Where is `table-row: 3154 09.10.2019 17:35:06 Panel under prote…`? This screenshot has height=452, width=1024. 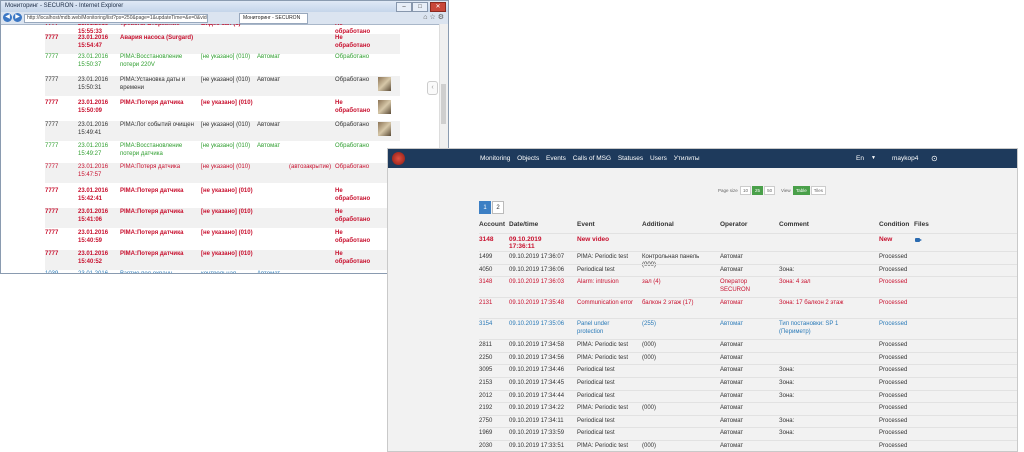 table-row: 3154 09.10.2019 17:35:06 Panel under prote… is located at coordinates (748, 329).